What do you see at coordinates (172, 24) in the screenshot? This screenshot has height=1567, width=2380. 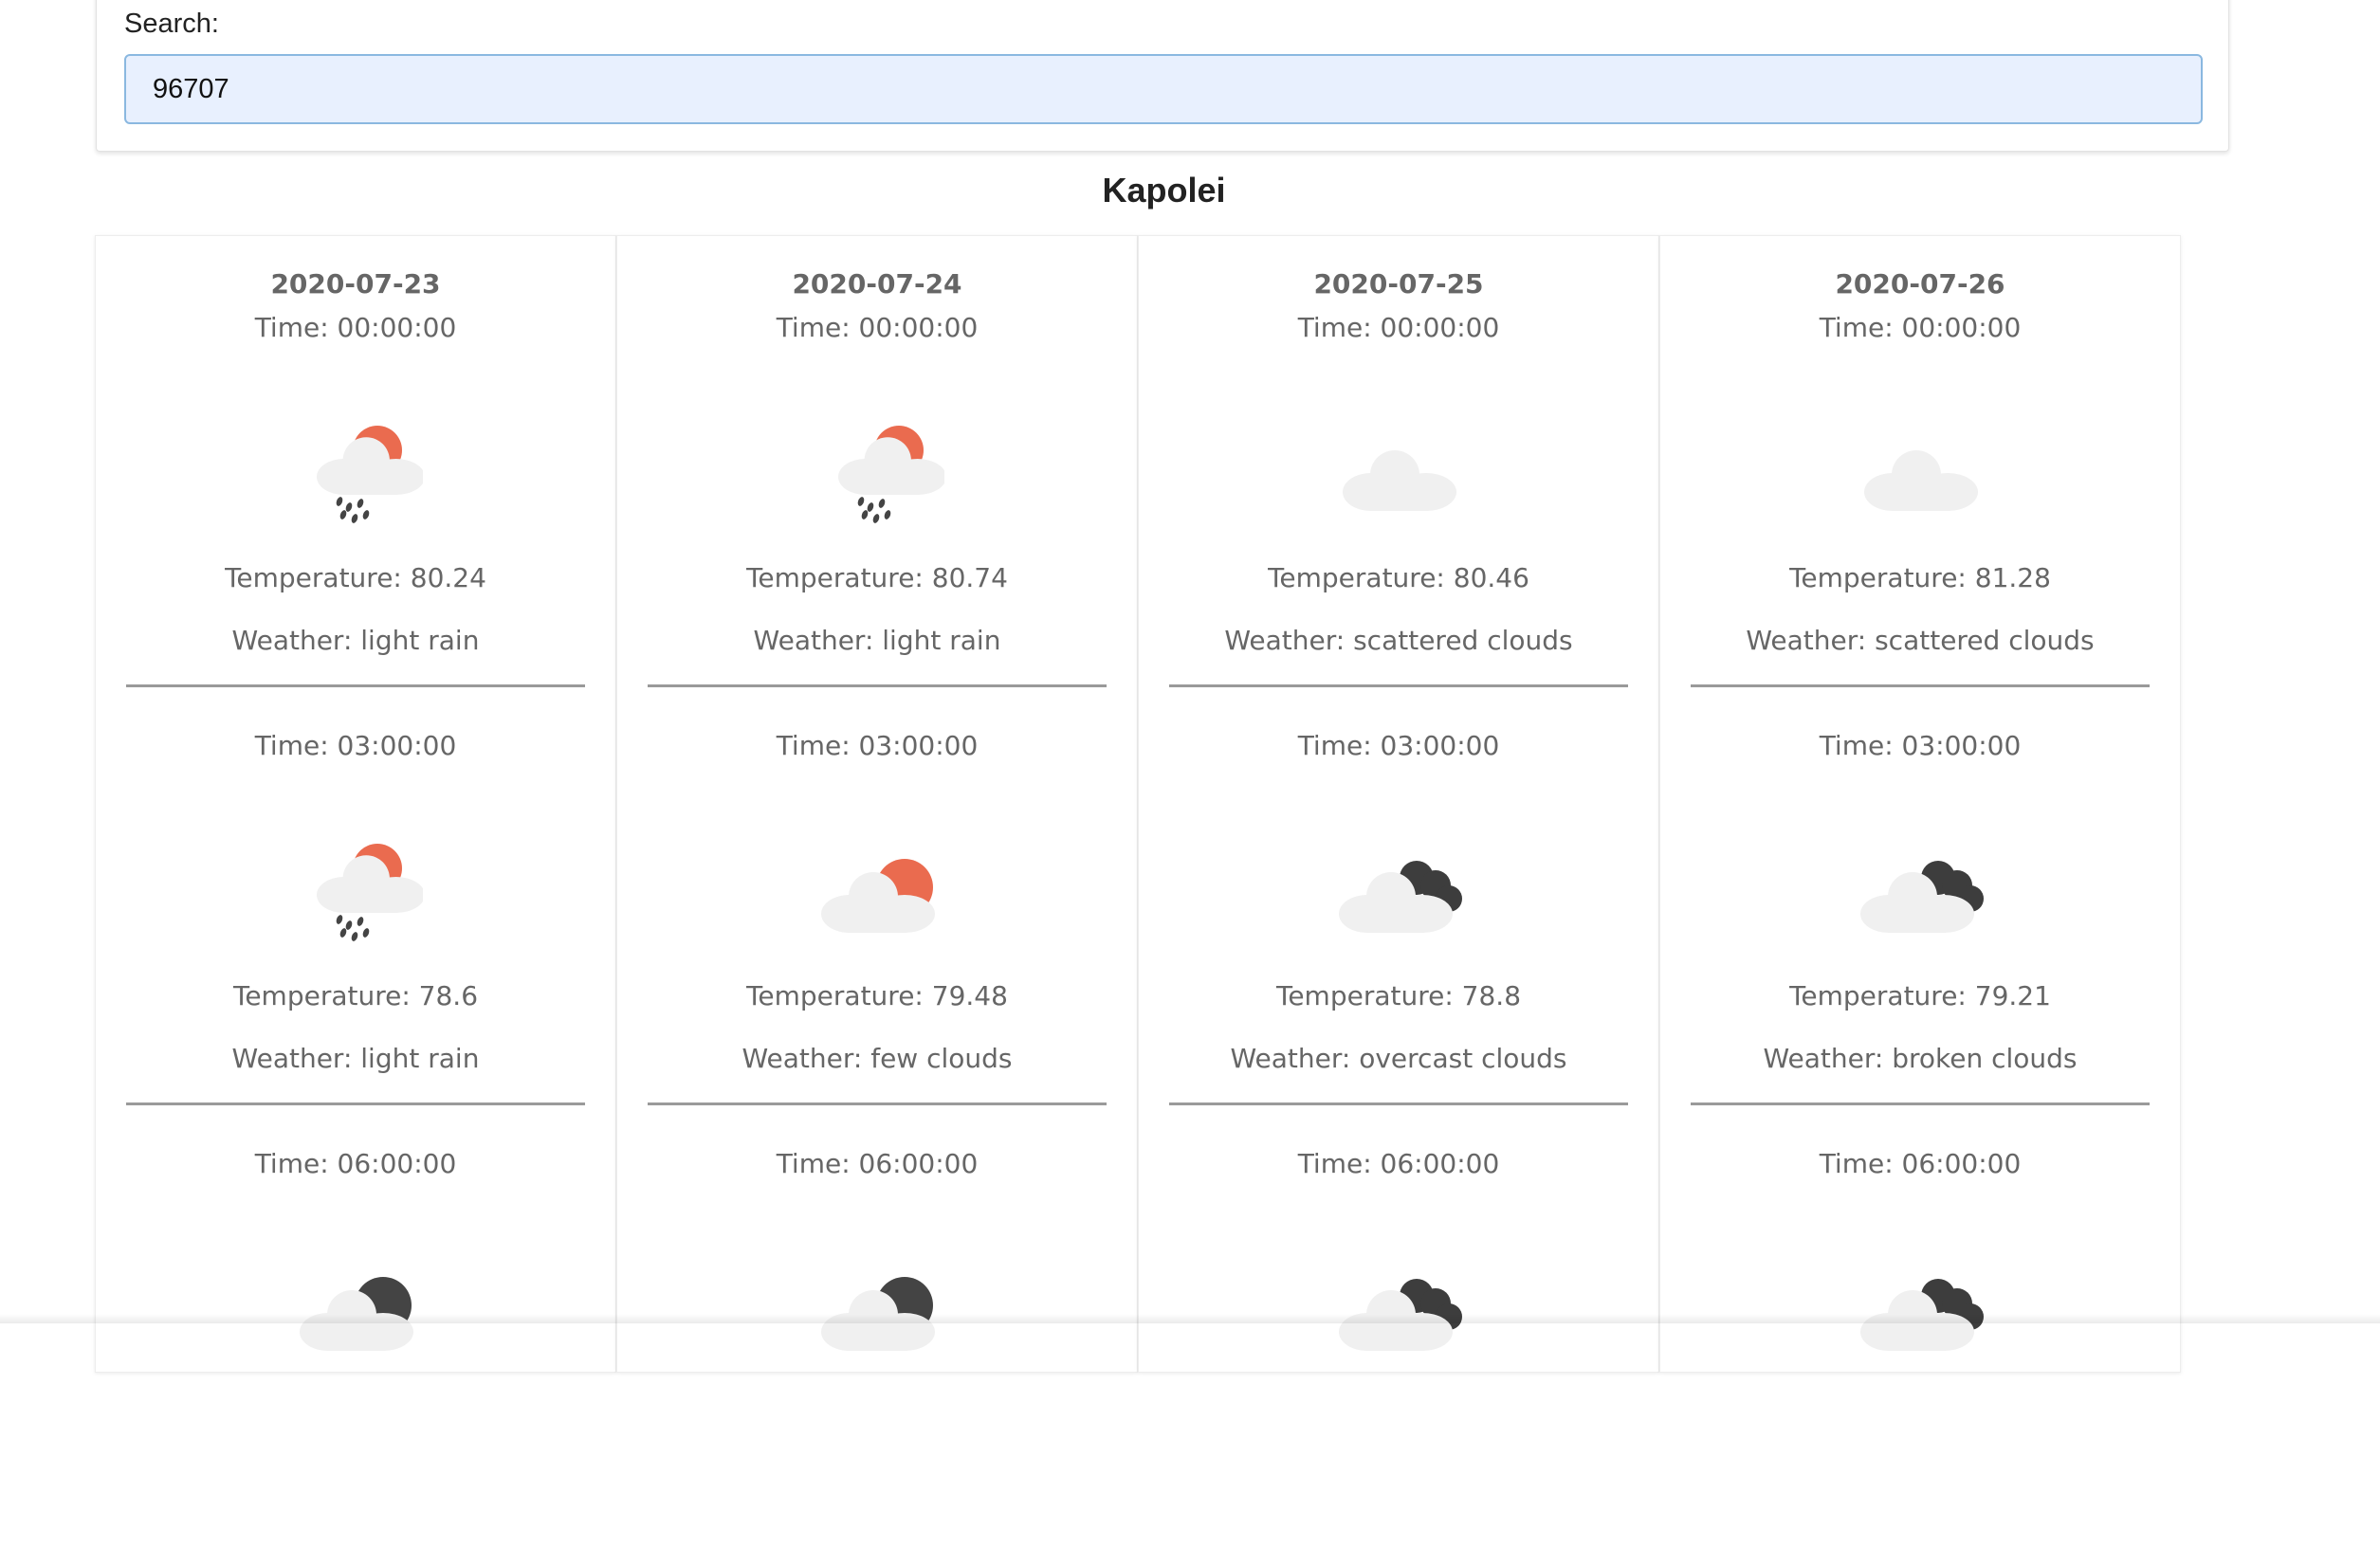 I see `search-label: Search:` at bounding box center [172, 24].